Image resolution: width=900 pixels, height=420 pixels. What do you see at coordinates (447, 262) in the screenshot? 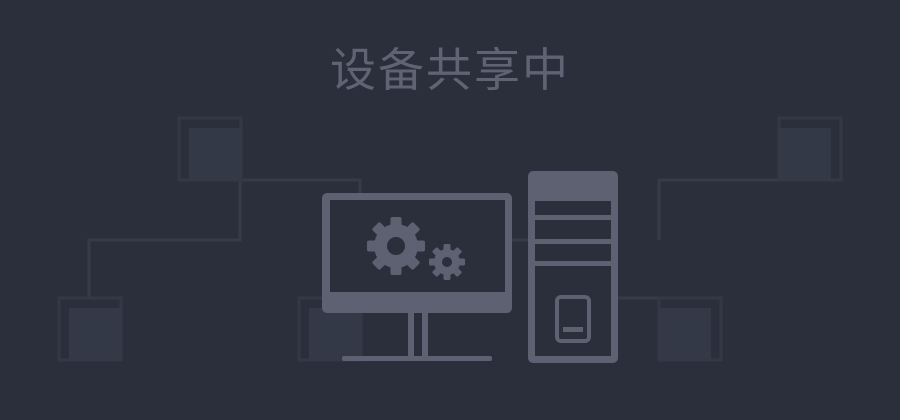
I see `small-gear-icon` at bounding box center [447, 262].